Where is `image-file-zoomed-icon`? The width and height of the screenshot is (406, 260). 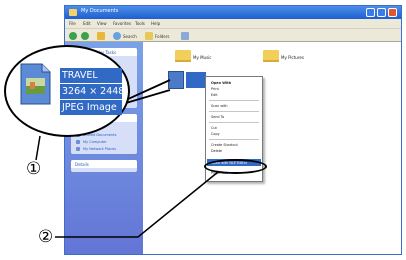
image-file-zoomed-icon is located at coordinates (35, 84).